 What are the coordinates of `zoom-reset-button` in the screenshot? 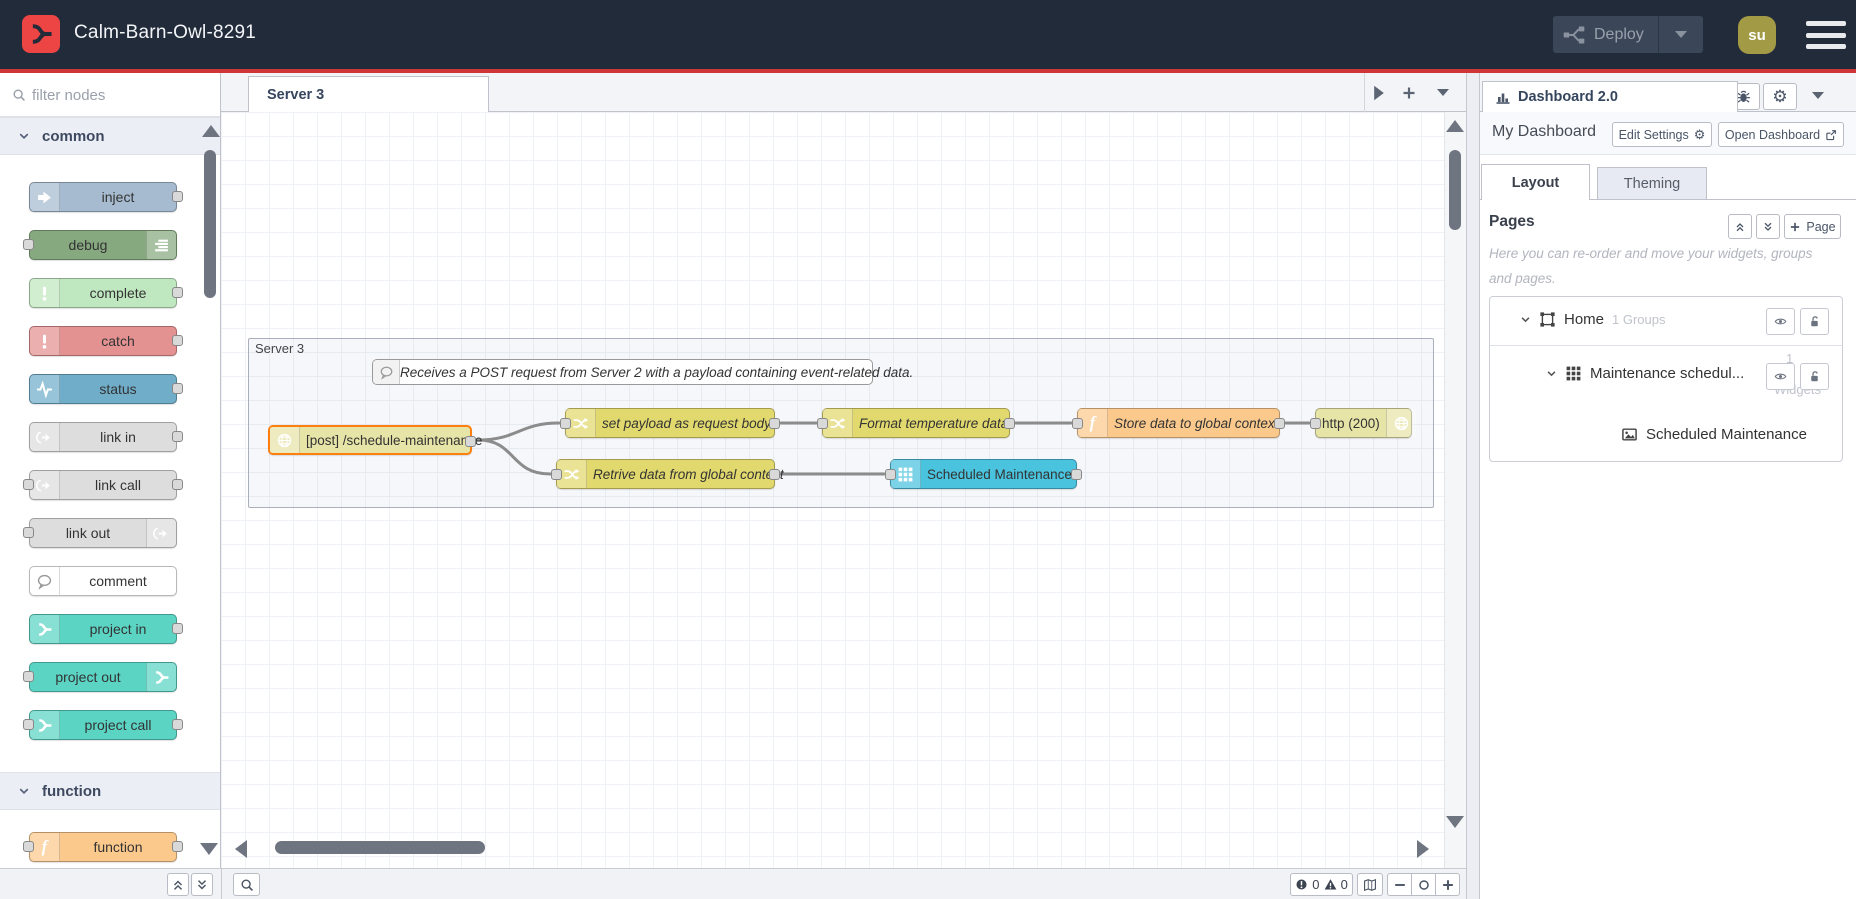 It's located at (1423, 884).